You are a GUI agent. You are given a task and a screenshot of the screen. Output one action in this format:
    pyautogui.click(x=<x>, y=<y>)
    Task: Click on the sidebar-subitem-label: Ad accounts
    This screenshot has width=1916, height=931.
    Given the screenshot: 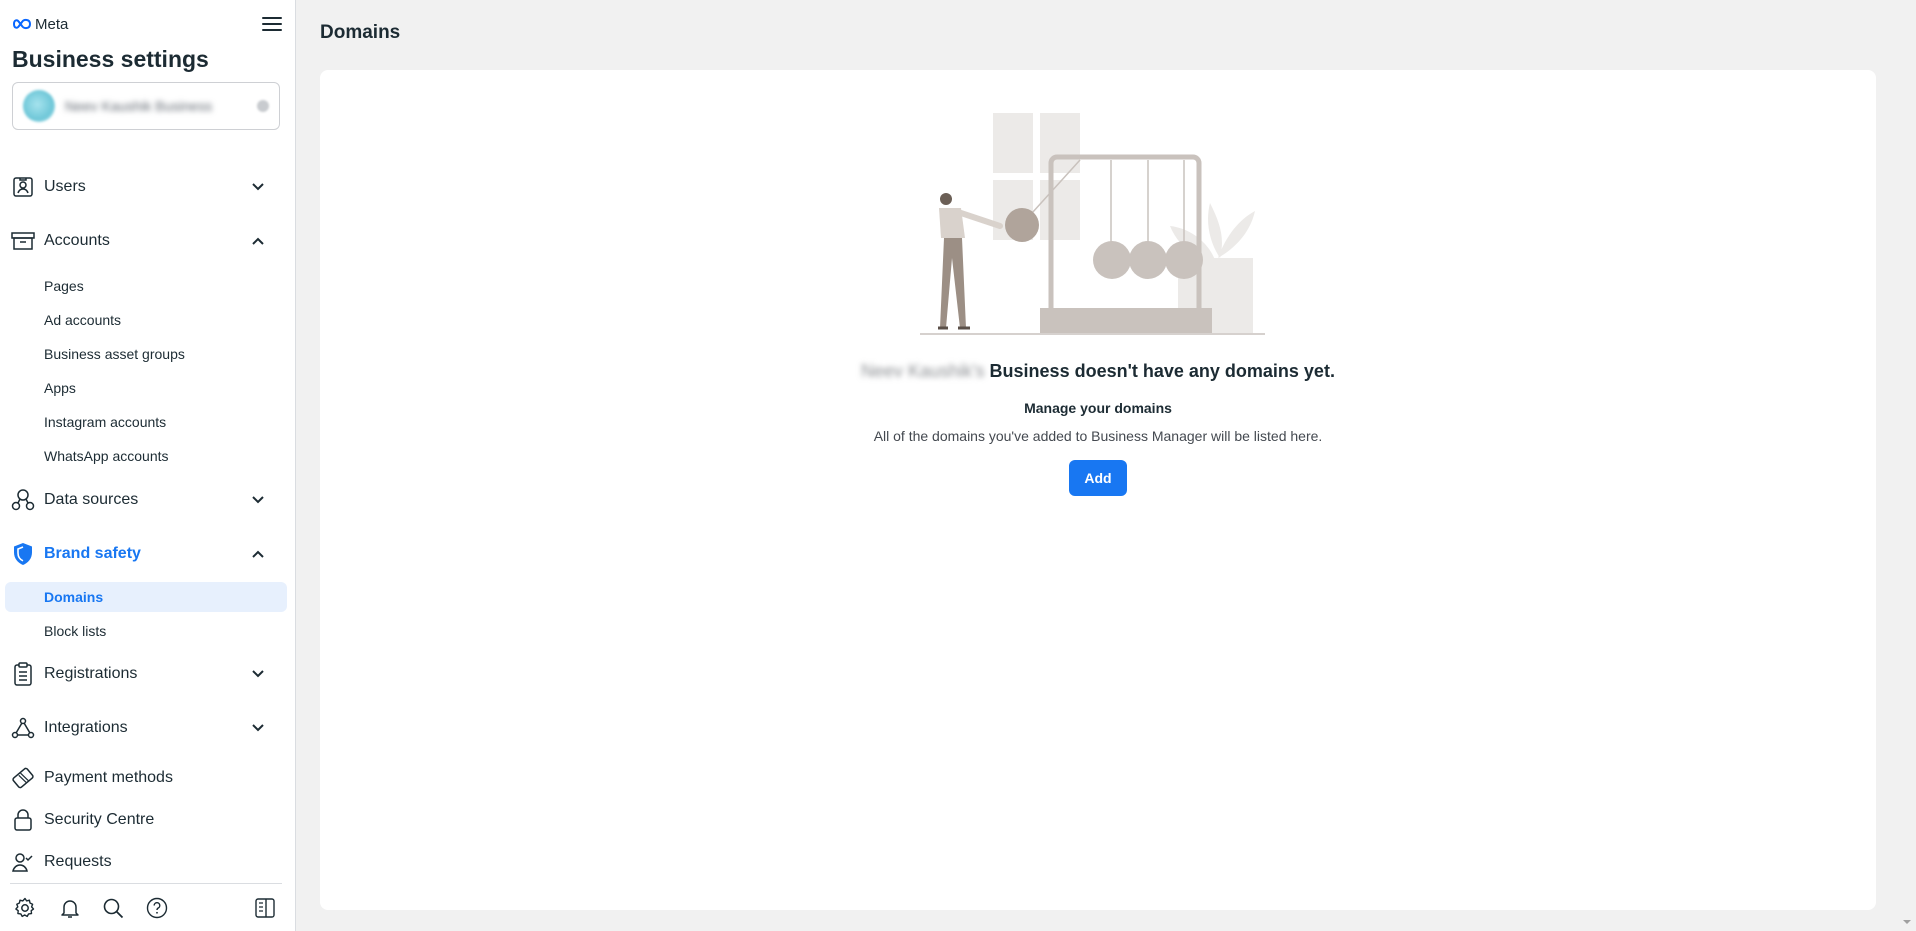 What is the action you would take?
    pyautogui.click(x=83, y=320)
    